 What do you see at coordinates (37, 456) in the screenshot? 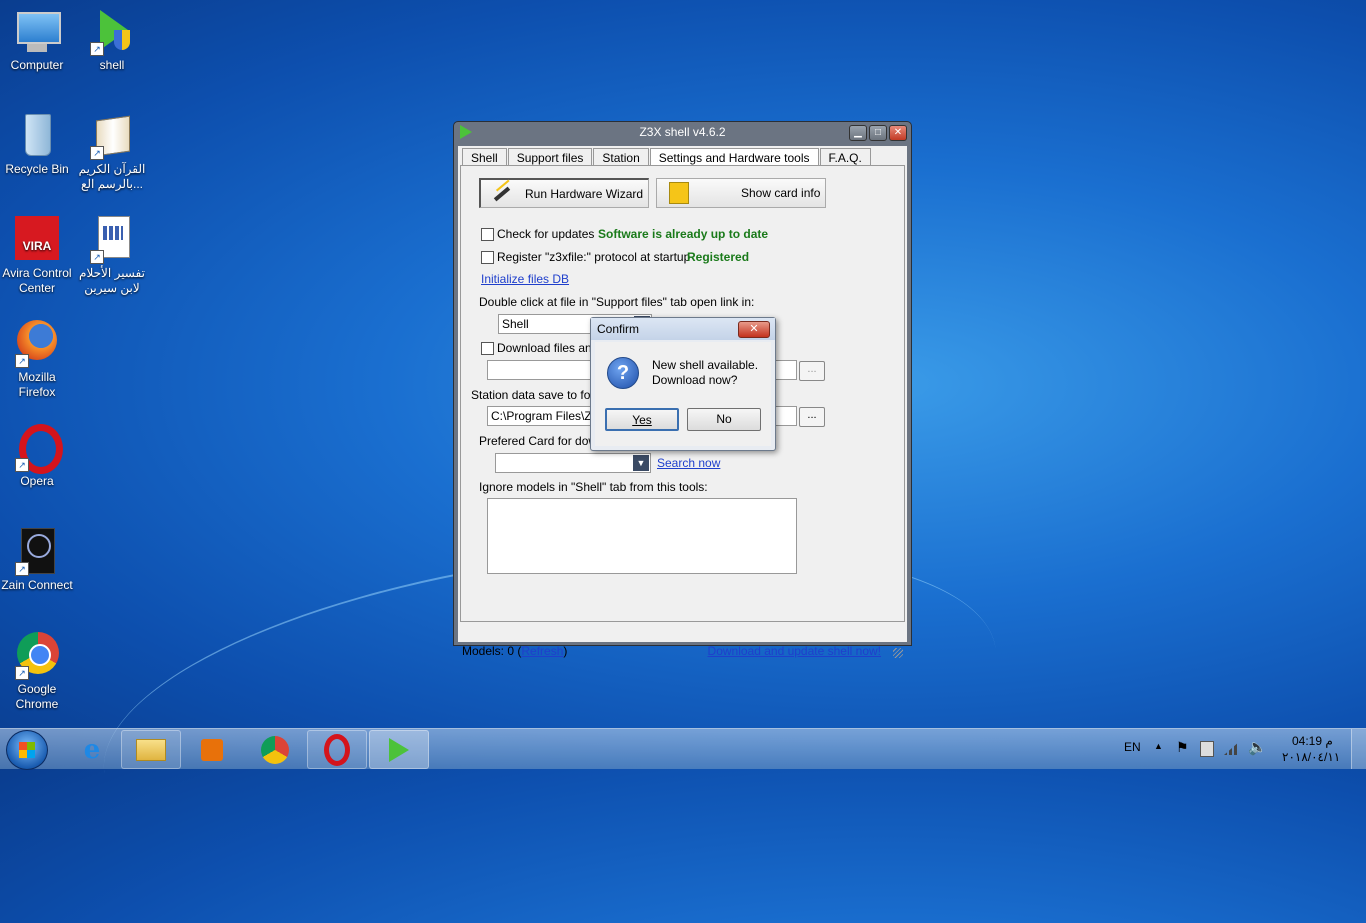
I see `desktop-icon-opera: ↗ Opera` at bounding box center [37, 456].